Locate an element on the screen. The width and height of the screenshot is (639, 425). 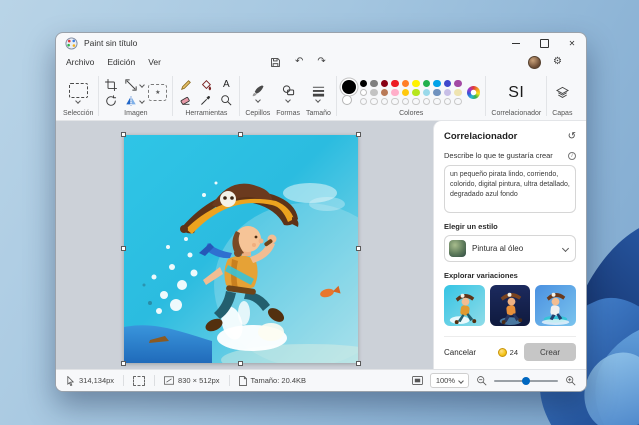
history-icon: ↺ is located at coordinates (572, 136).